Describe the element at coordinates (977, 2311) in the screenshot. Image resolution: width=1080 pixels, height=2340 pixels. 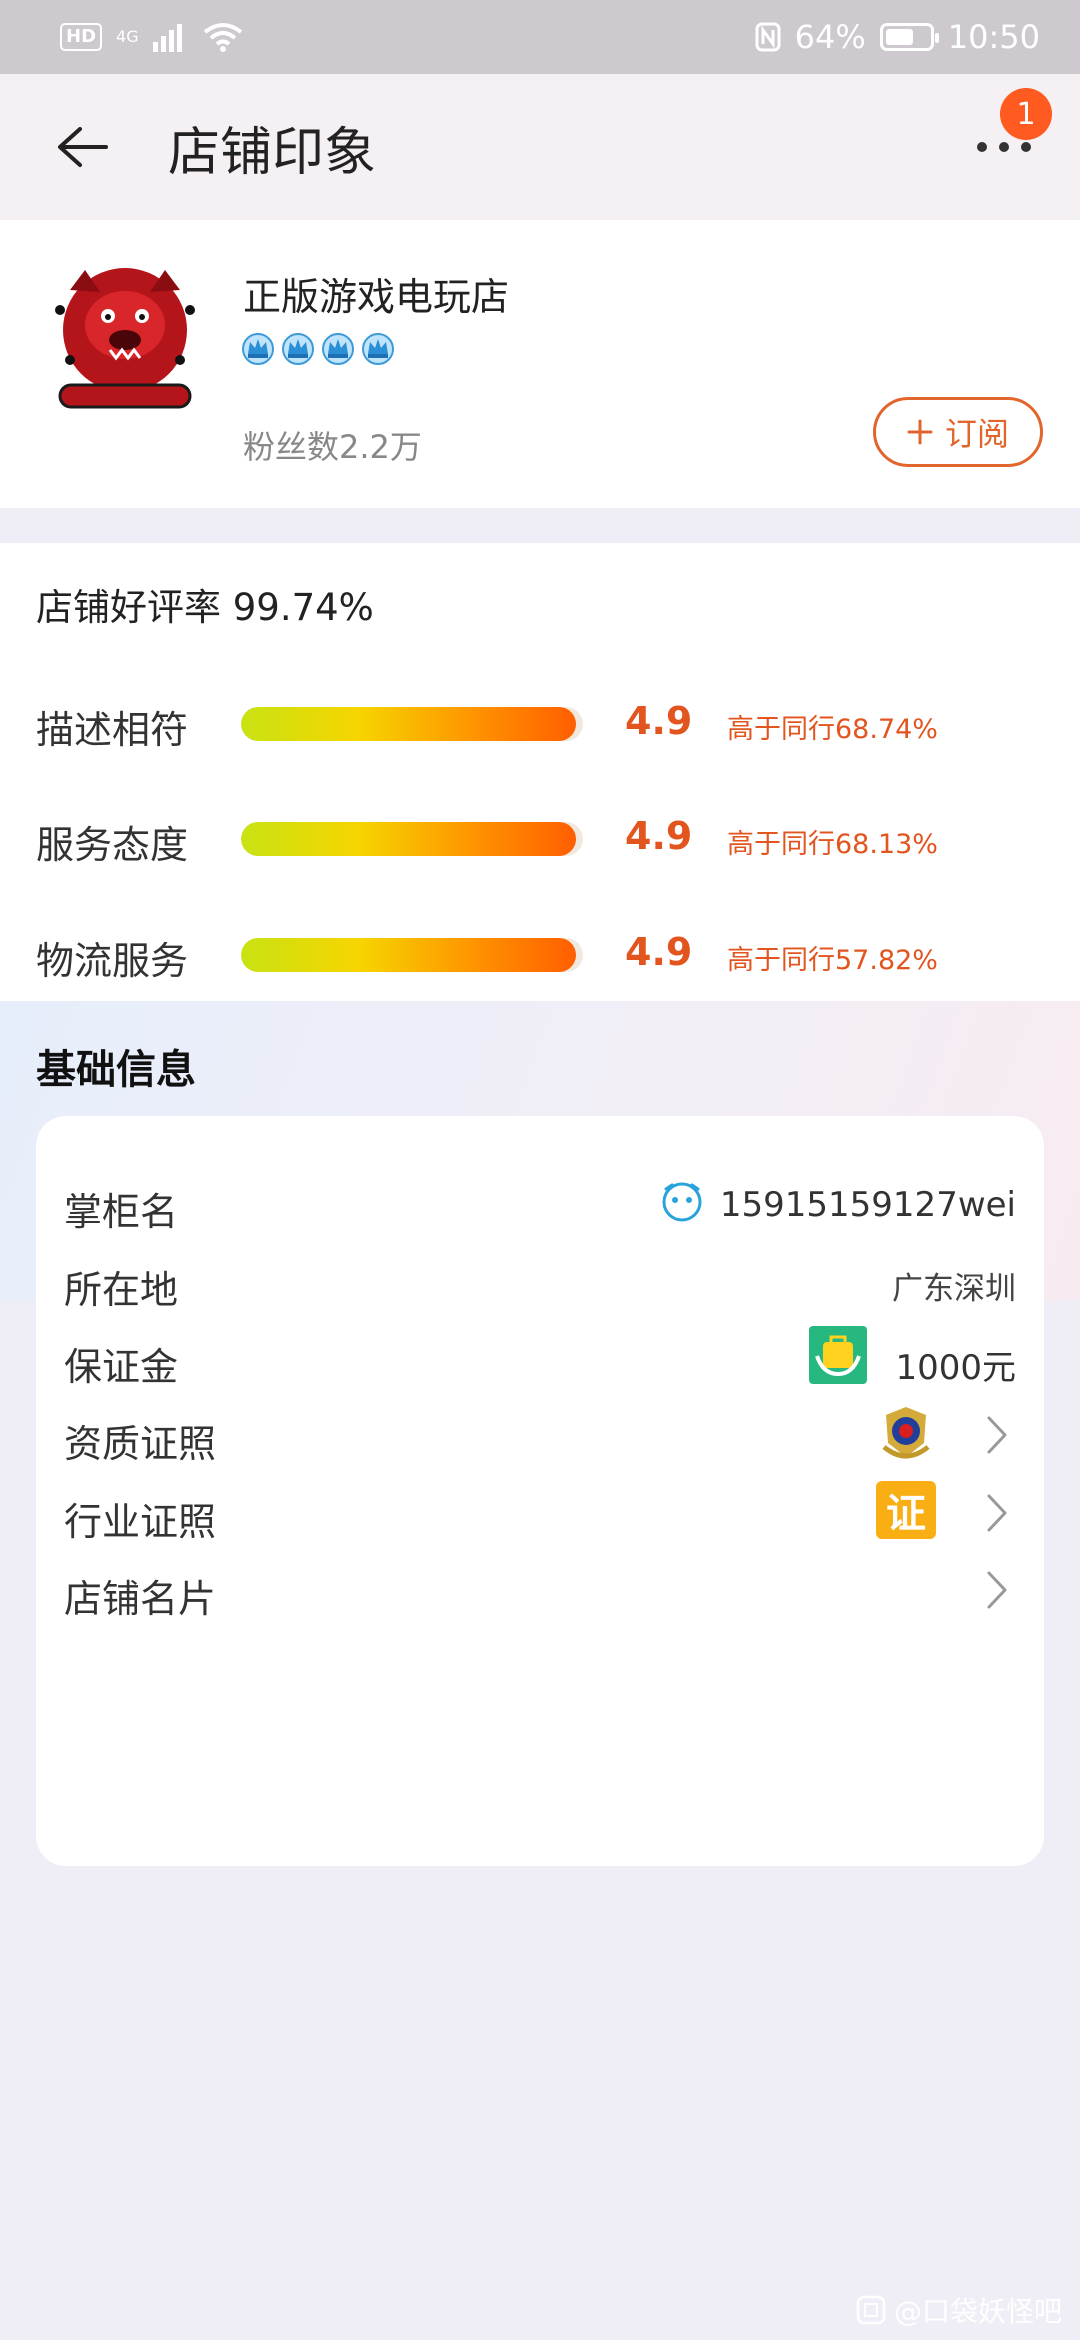
I see `watermark-text: @口袋妖怪吧` at that location.